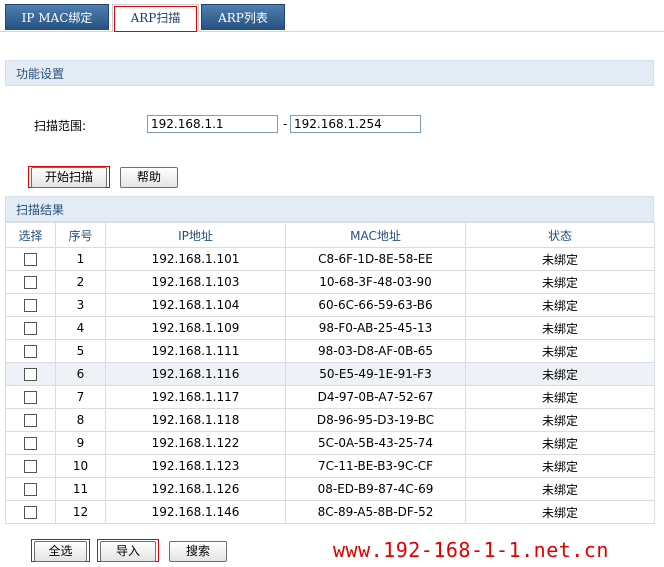 The width and height of the screenshot is (664, 567). What do you see at coordinates (375, 374) in the screenshot?
I see `row-mac: 50-E5-49-1E-91-F3` at bounding box center [375, 374].